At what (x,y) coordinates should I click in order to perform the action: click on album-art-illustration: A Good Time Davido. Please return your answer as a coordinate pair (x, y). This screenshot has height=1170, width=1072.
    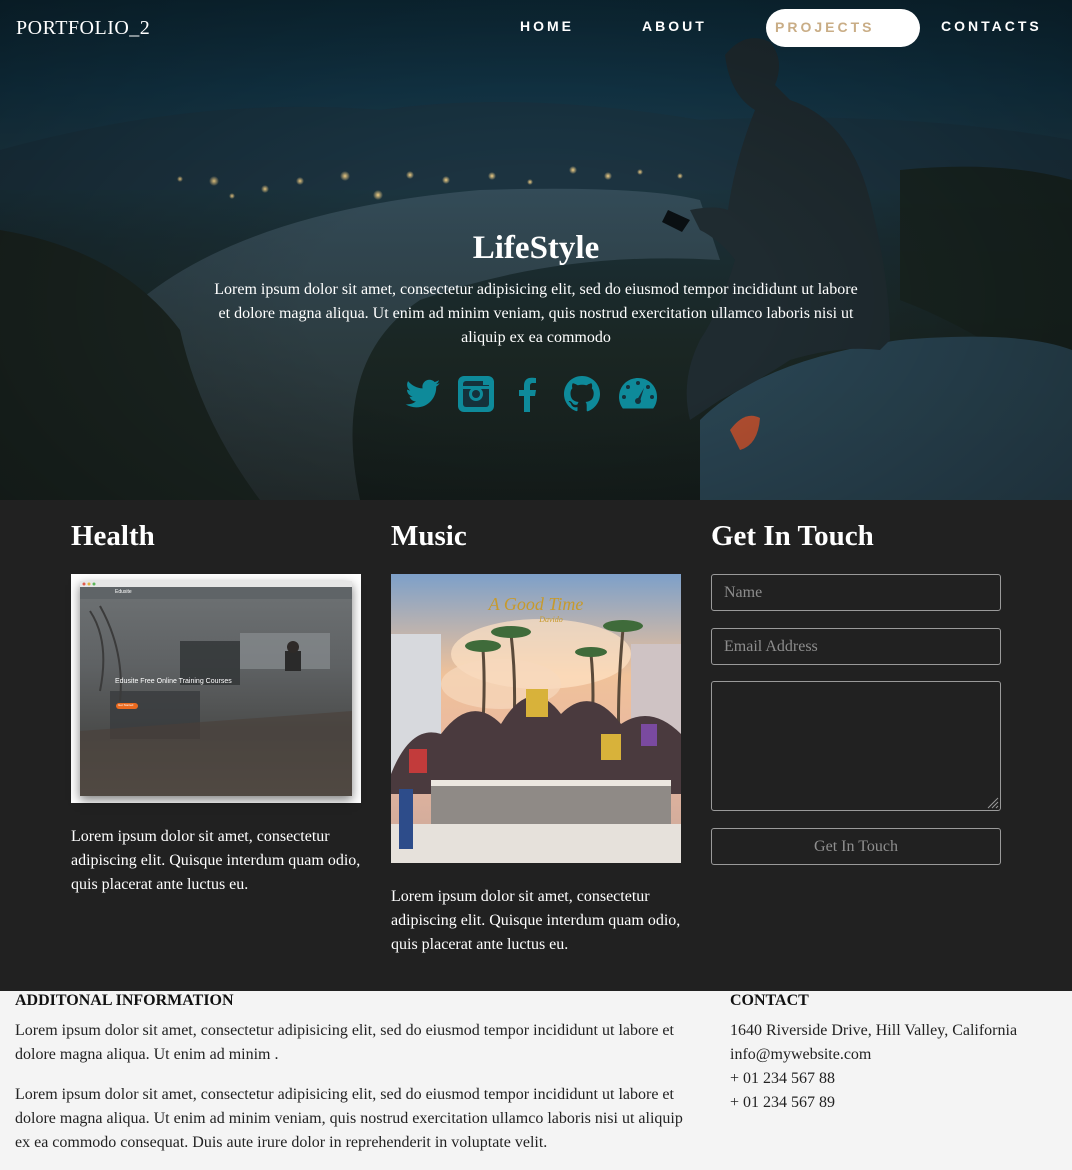
    Looking at the image, I should click on (536, 718).